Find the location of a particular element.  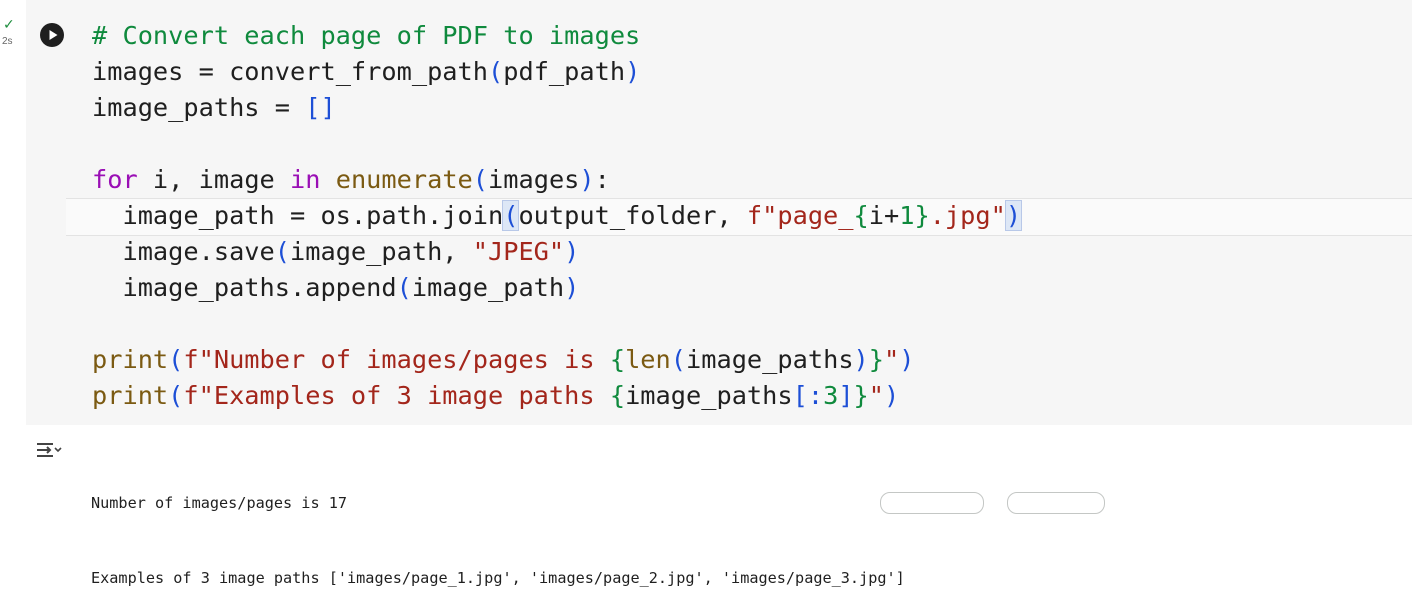

code-token: 3 is located at coordinates (831, 395).